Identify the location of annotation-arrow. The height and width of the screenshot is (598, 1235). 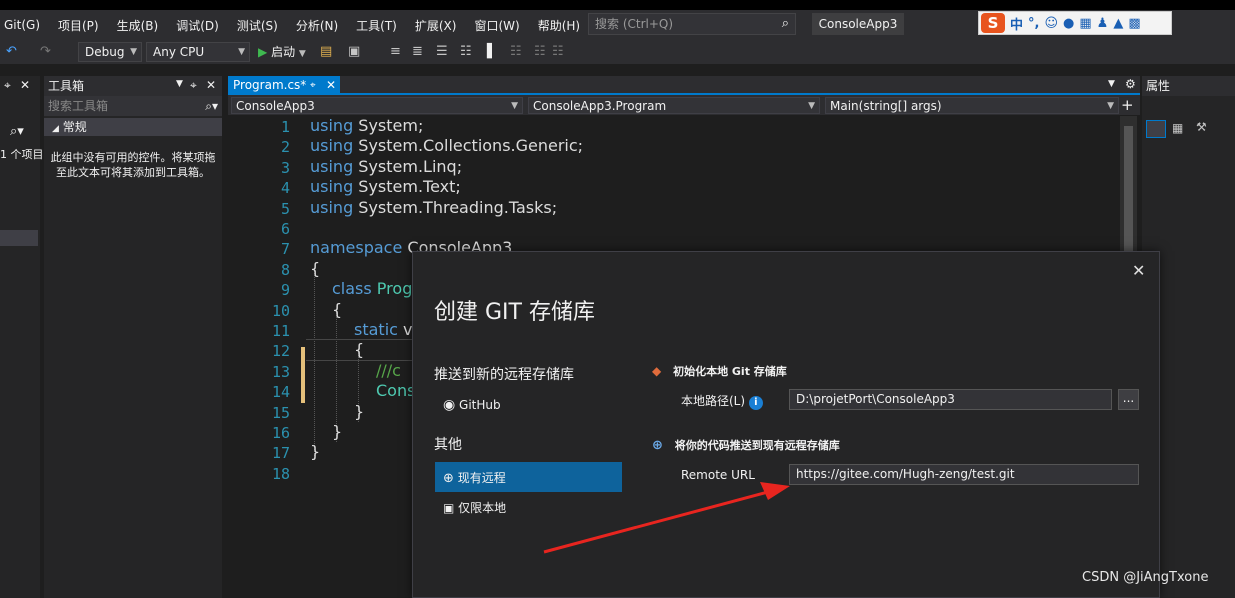
(666, 518).